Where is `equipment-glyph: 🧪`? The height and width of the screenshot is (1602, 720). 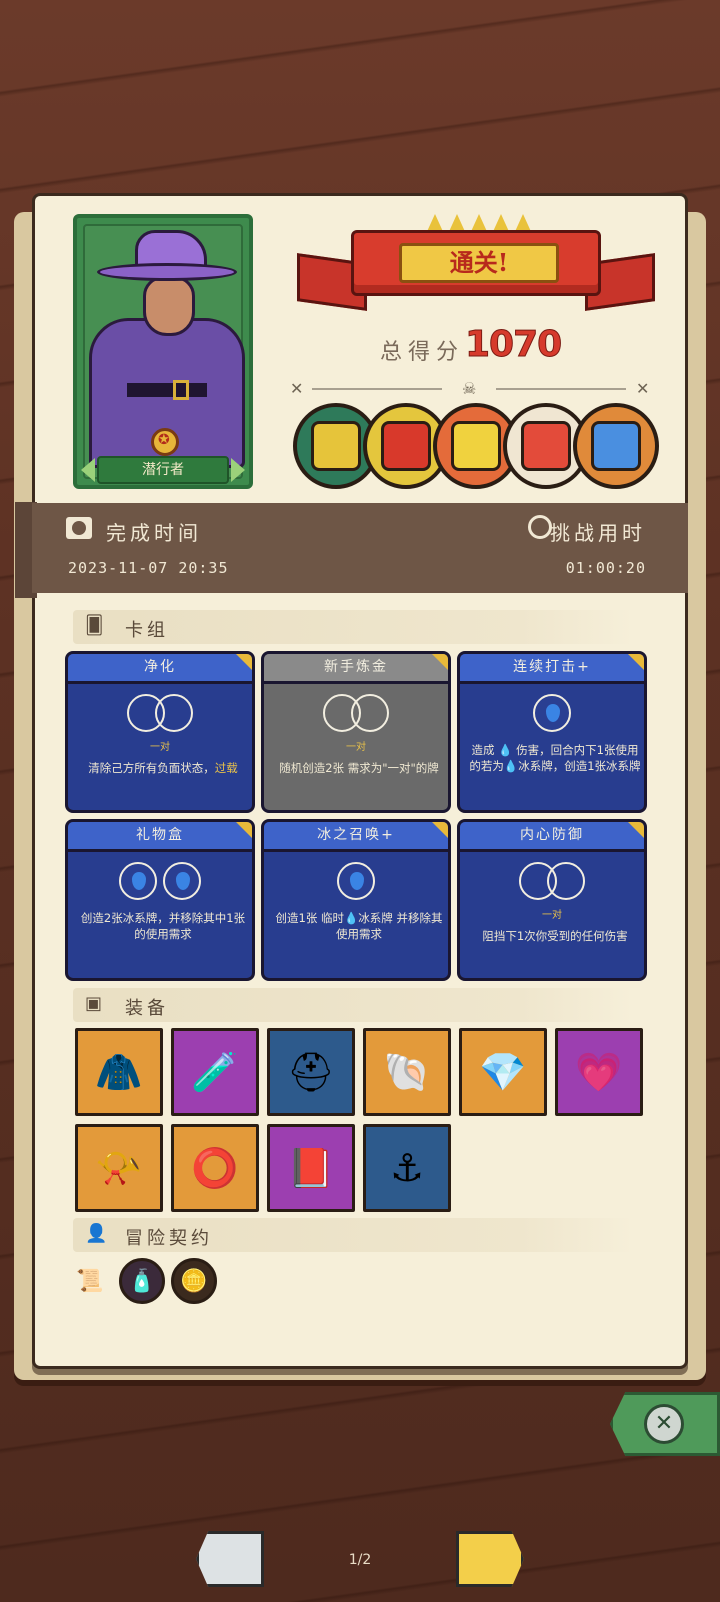 equipment-glyph: 🧪 is located at coordinates (215, 1071).